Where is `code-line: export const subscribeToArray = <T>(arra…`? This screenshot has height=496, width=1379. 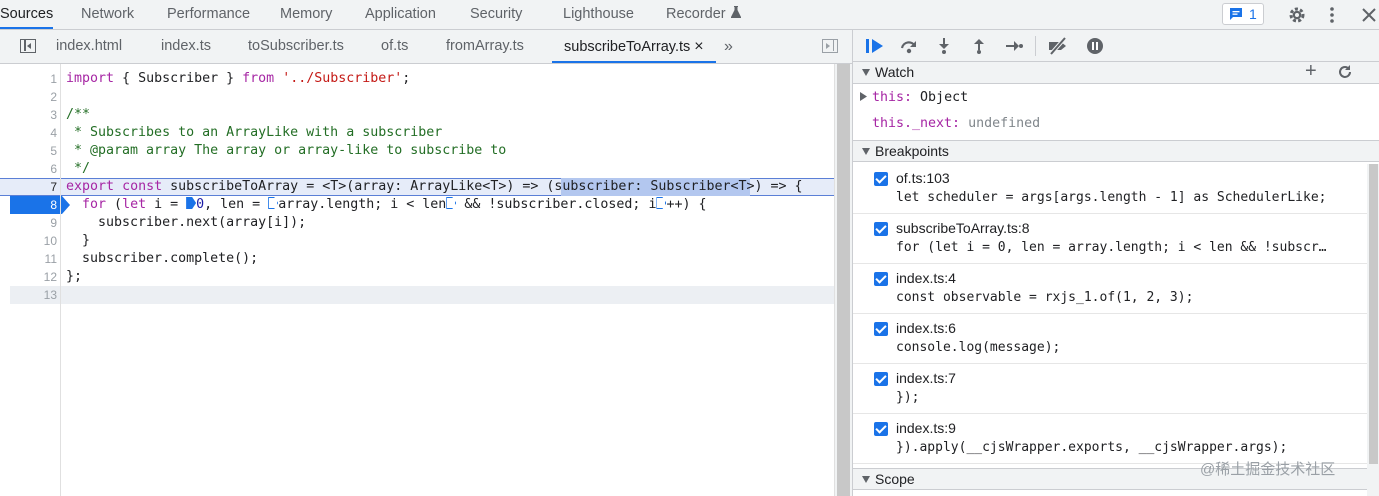 code-line: export const subscribeToArray = <T>(arra… is located at coordinates (434, 186).